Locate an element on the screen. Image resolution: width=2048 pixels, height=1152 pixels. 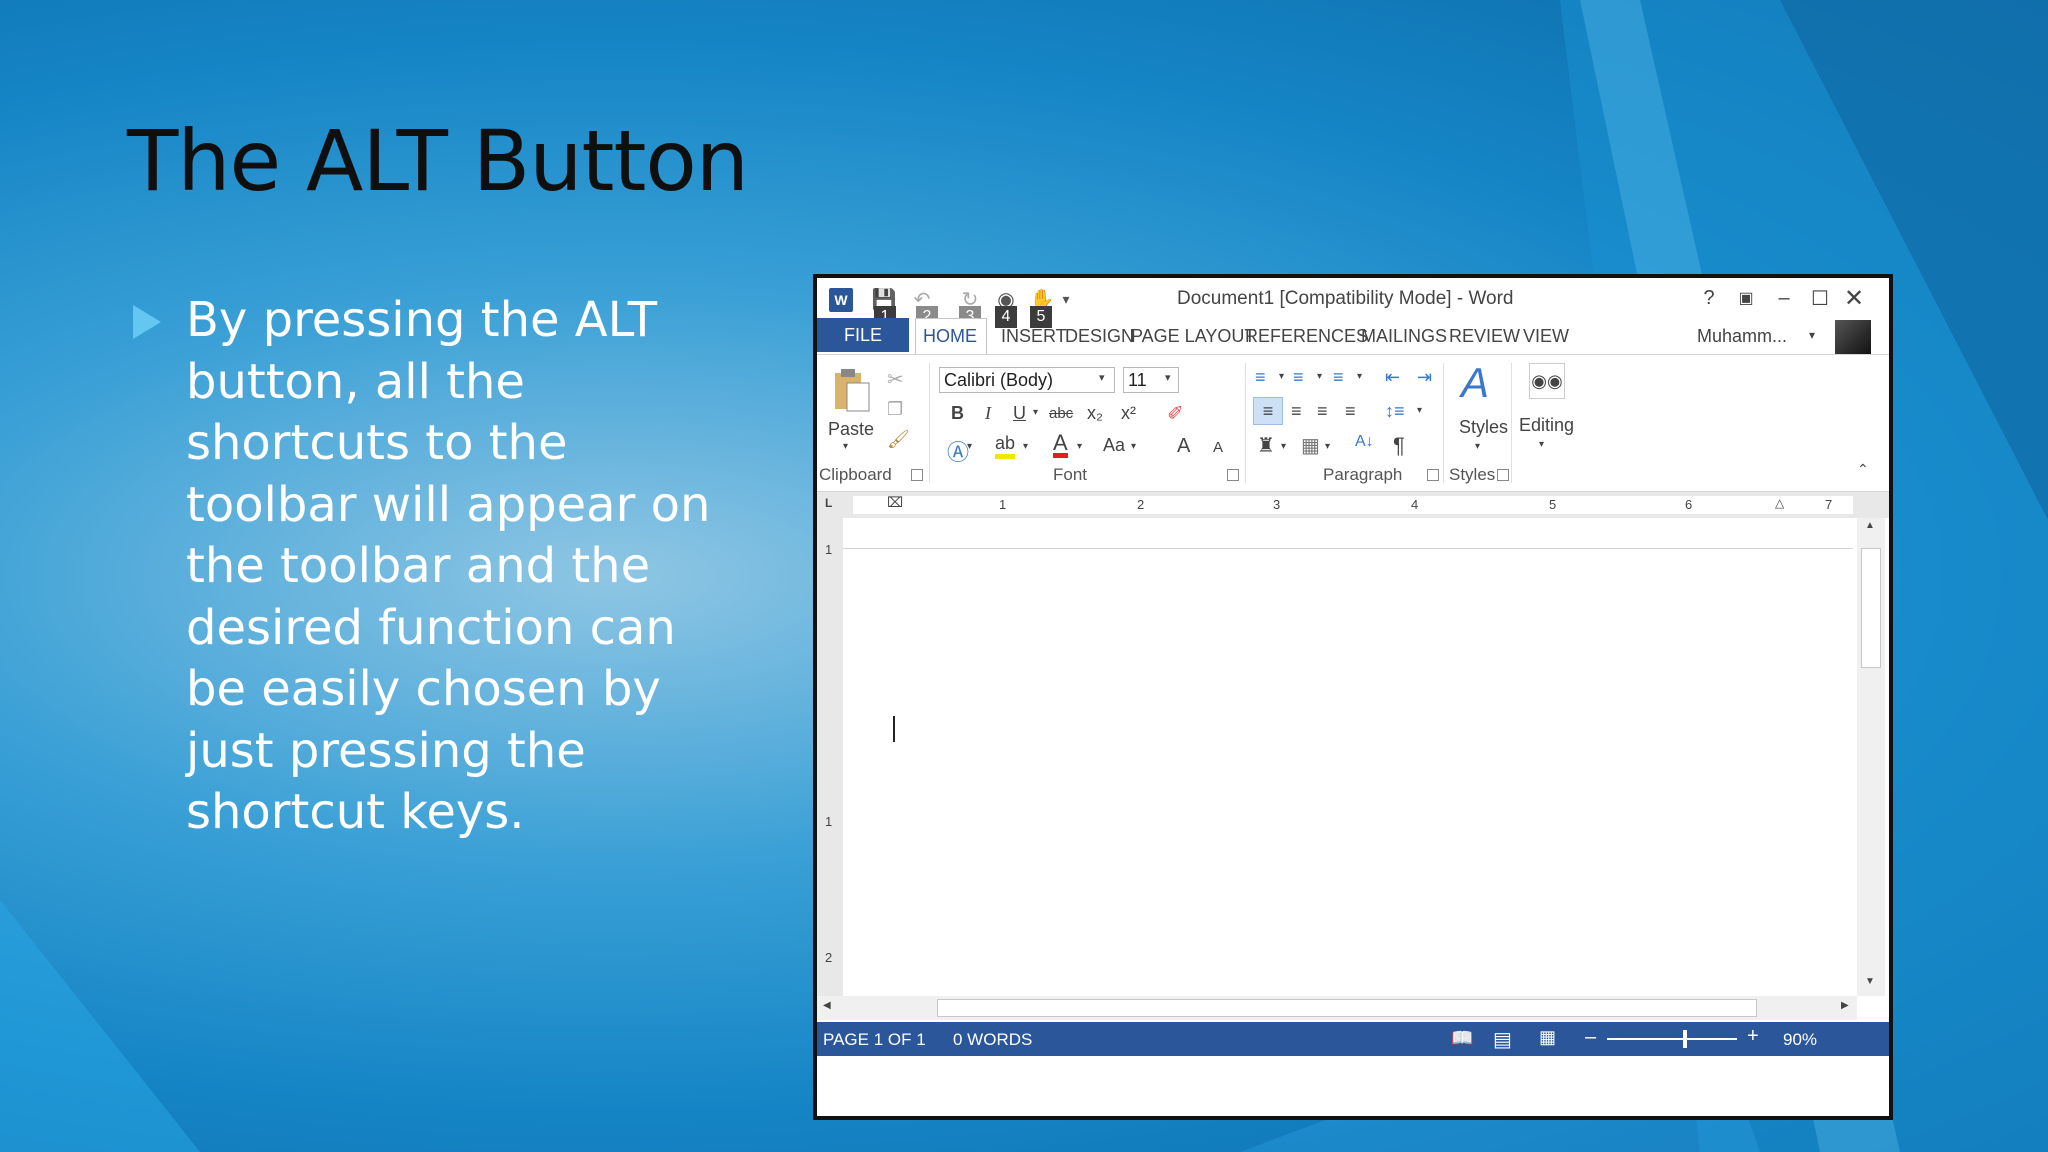
highlight-dropdown-icon: ▾ is located at coordinates (1025, 446).